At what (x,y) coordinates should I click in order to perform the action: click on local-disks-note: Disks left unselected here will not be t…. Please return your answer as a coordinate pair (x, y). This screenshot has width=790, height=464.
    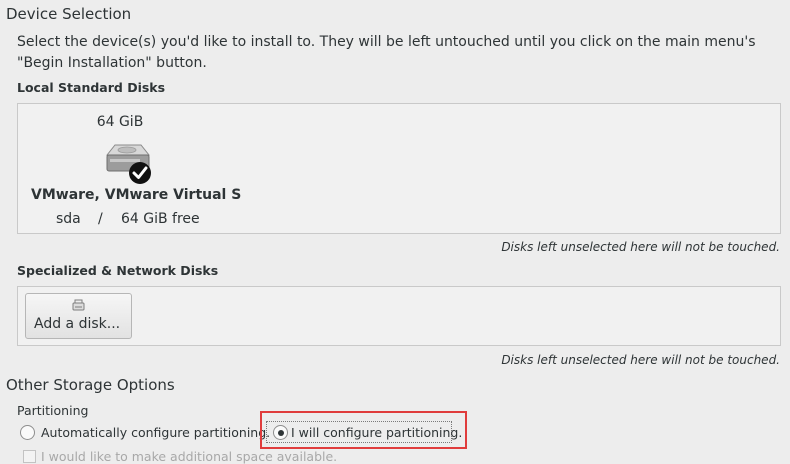
    Looking at the image, I should click on (640, 247).